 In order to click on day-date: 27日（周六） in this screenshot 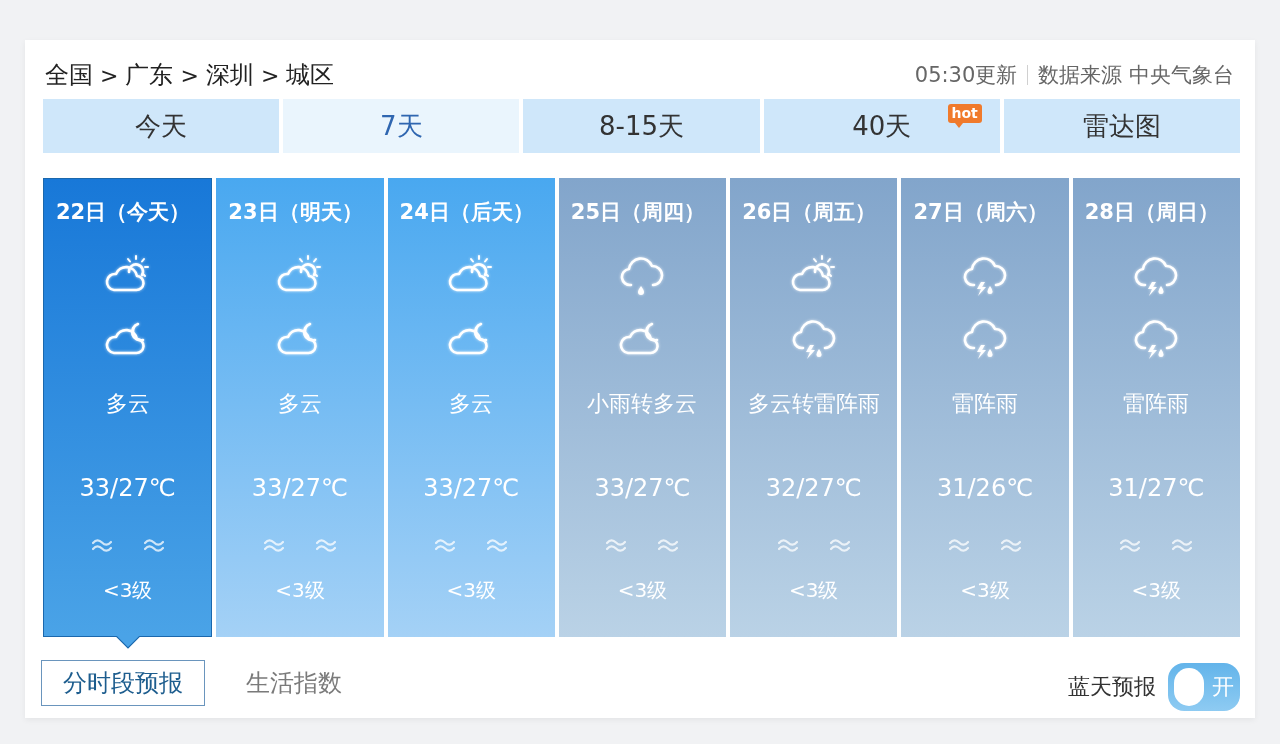, I will do `click(980, 212)`.